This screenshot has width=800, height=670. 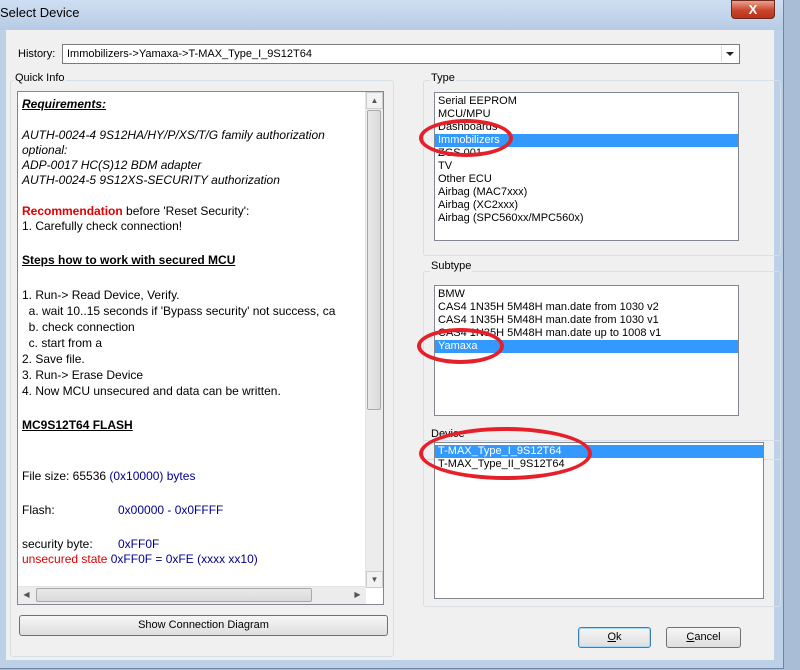 What do you see at coordinates (139, 544) in the screenshot?
I see `security-byte-value: 0xFF0F` at bounding box center [139, 544].